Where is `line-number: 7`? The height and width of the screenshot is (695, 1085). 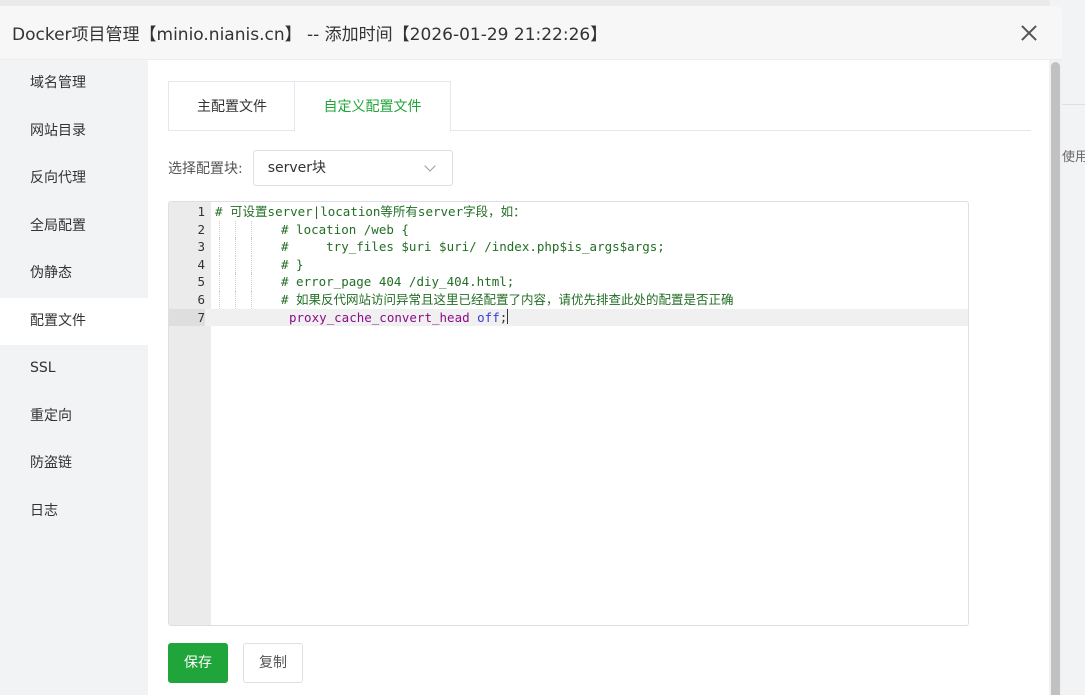
line-number: 7 is located at coordinates (187, 317).